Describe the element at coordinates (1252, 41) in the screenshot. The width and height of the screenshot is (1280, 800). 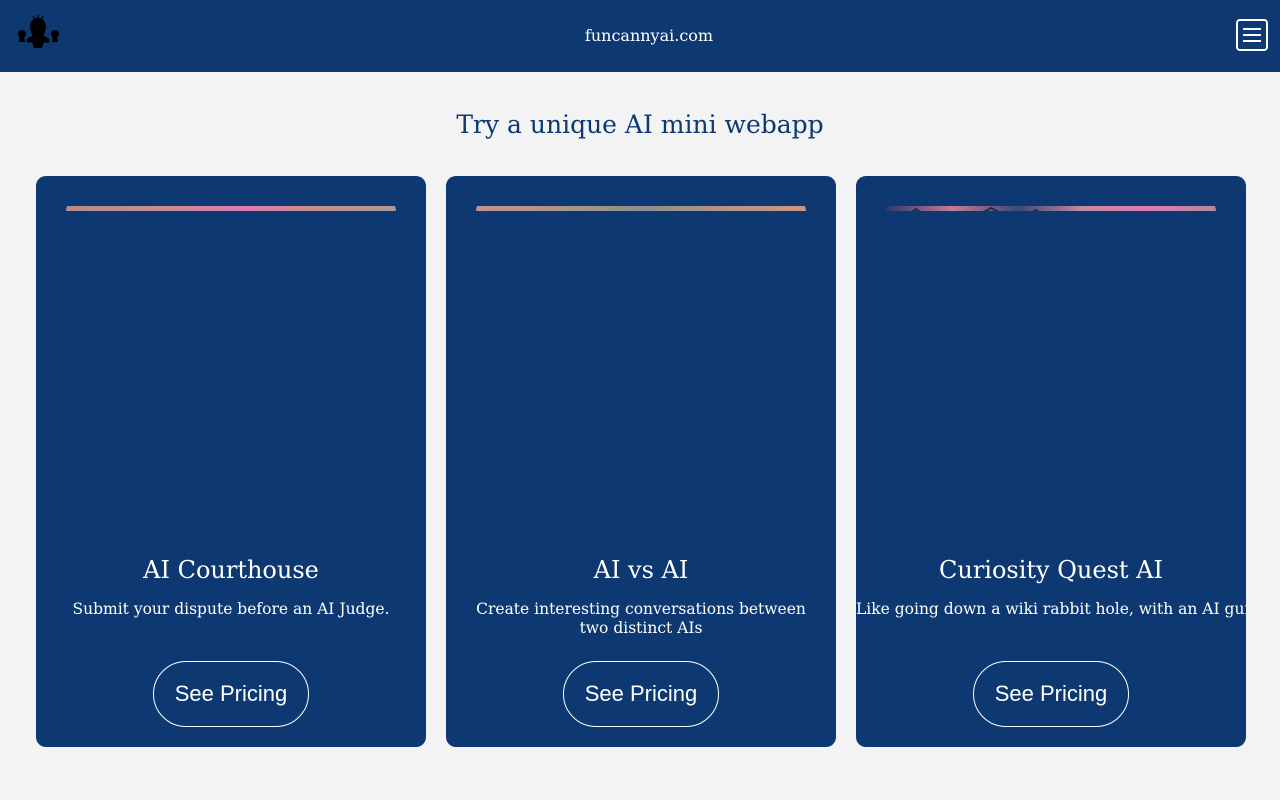
I see `menu-bar-bottom` at that location.